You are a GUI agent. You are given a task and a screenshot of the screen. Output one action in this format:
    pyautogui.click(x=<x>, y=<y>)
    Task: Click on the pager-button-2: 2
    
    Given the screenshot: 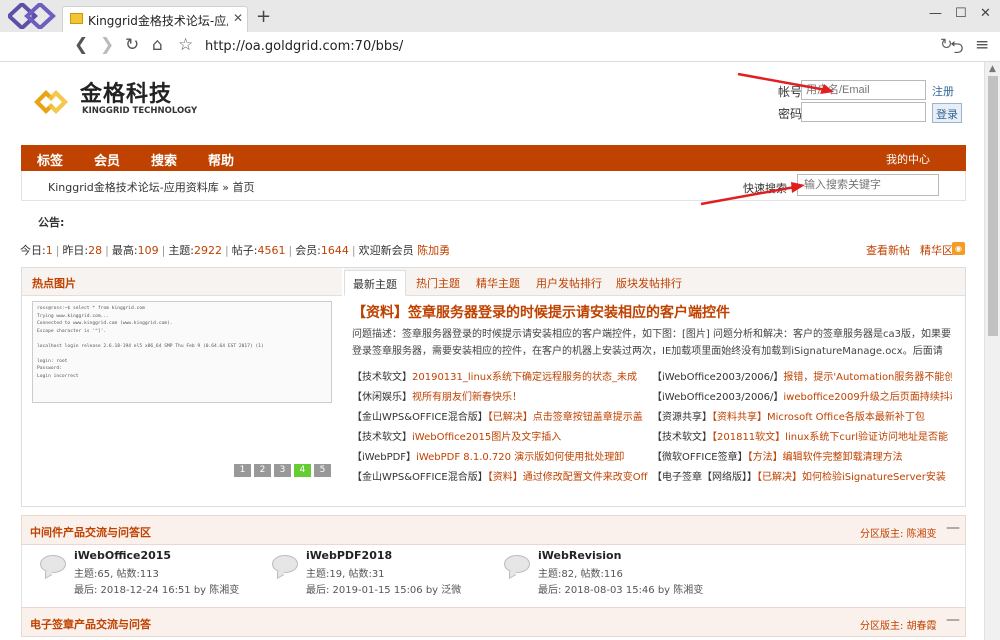 What is the action you would take?
    pyautogui.click(x=262, y=470)
    